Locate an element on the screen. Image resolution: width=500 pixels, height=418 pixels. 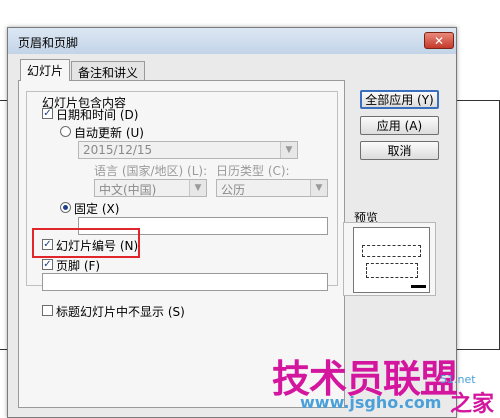
footer-label: 页脚 (F) is located at coordinates (78, 266).